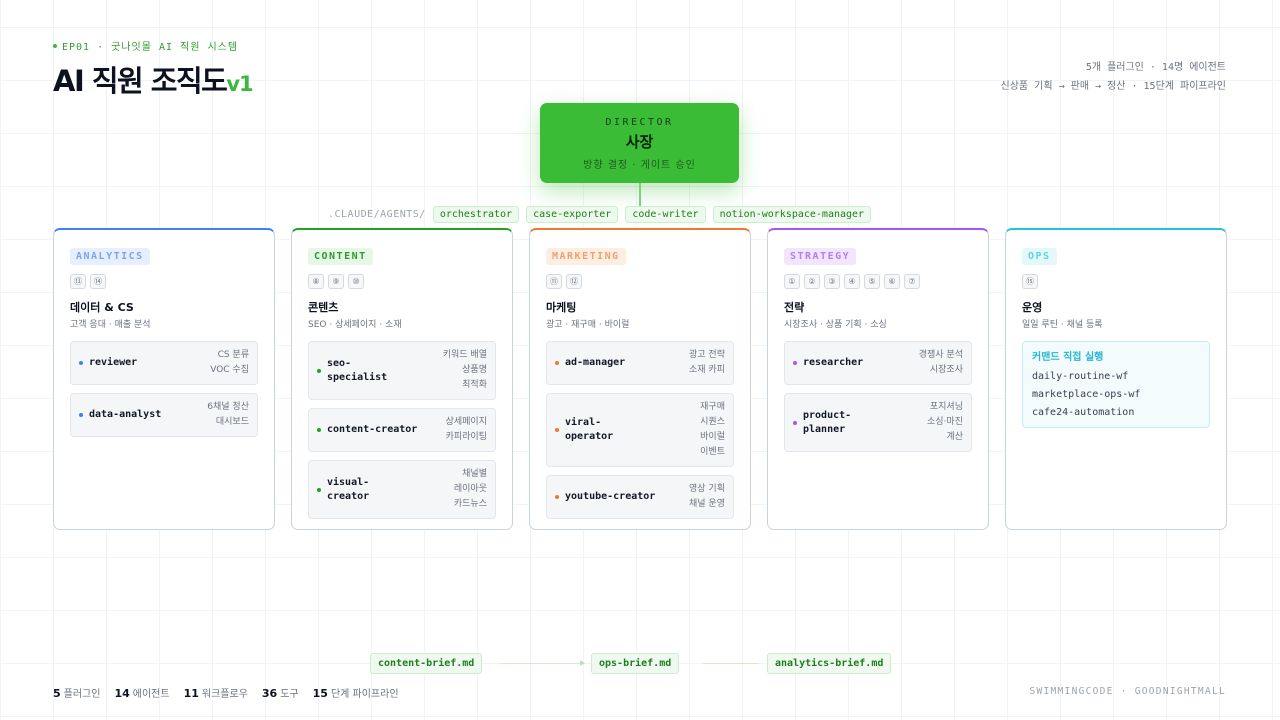 Image resolution: width=1280 pixels, height=720 pixels. What do you see at coordinates (1062, 325) in the screenshot?
I see `team-description: 일일 루틴 · 채널 등록` at bounding box center [1062, 325].